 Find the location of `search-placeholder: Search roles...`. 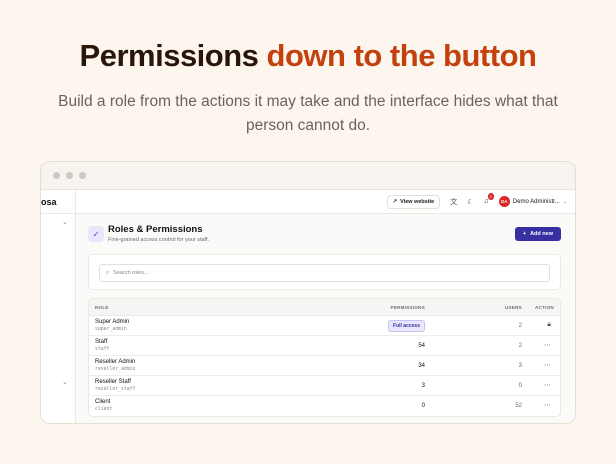

search-placeholder: Search roles... is located at coordinates (131, 273).